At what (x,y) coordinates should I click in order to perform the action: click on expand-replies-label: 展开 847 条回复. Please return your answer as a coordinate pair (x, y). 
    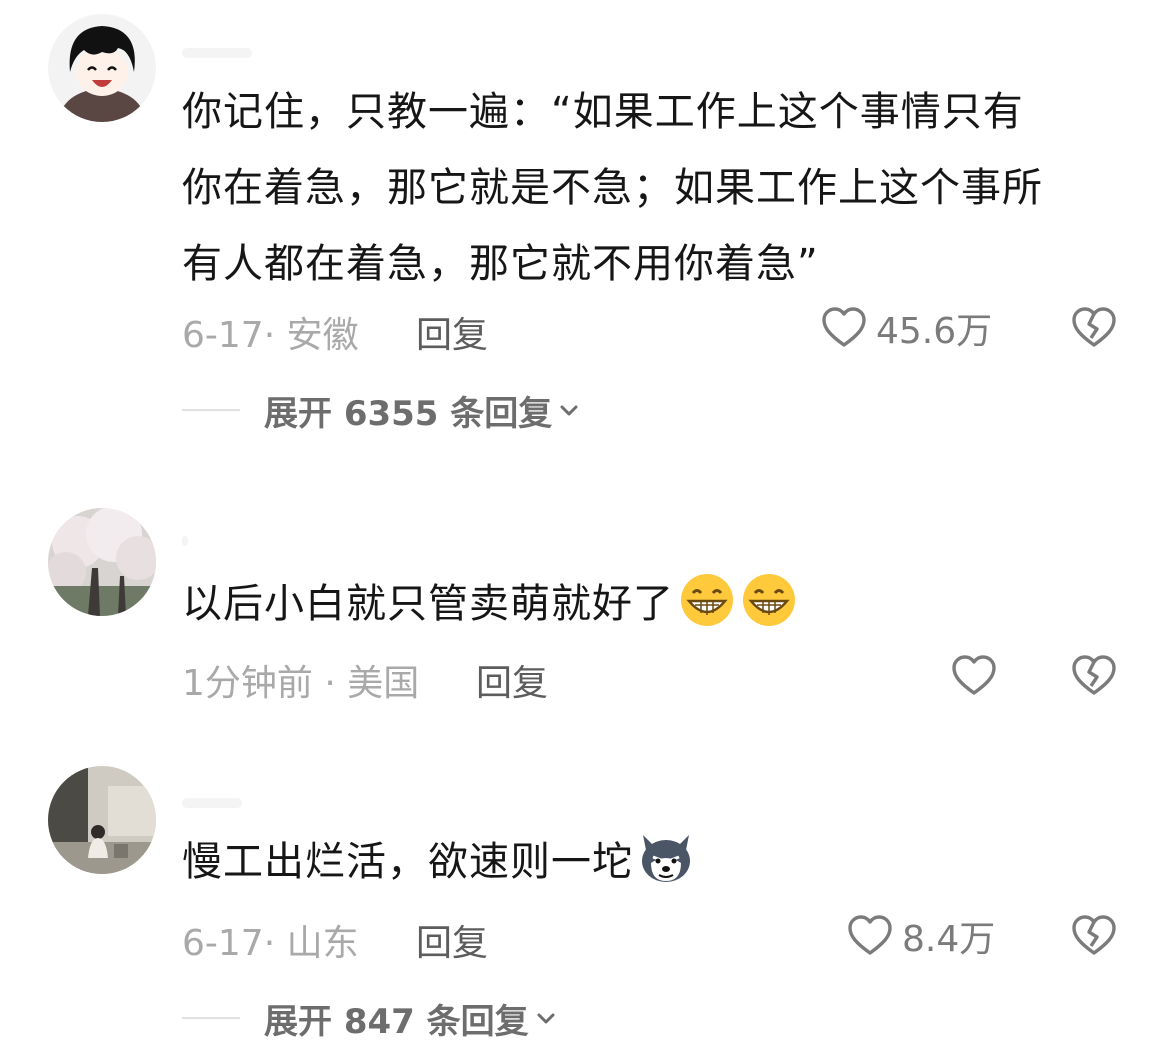
    Looking at the image, I should click on (396, 1021).